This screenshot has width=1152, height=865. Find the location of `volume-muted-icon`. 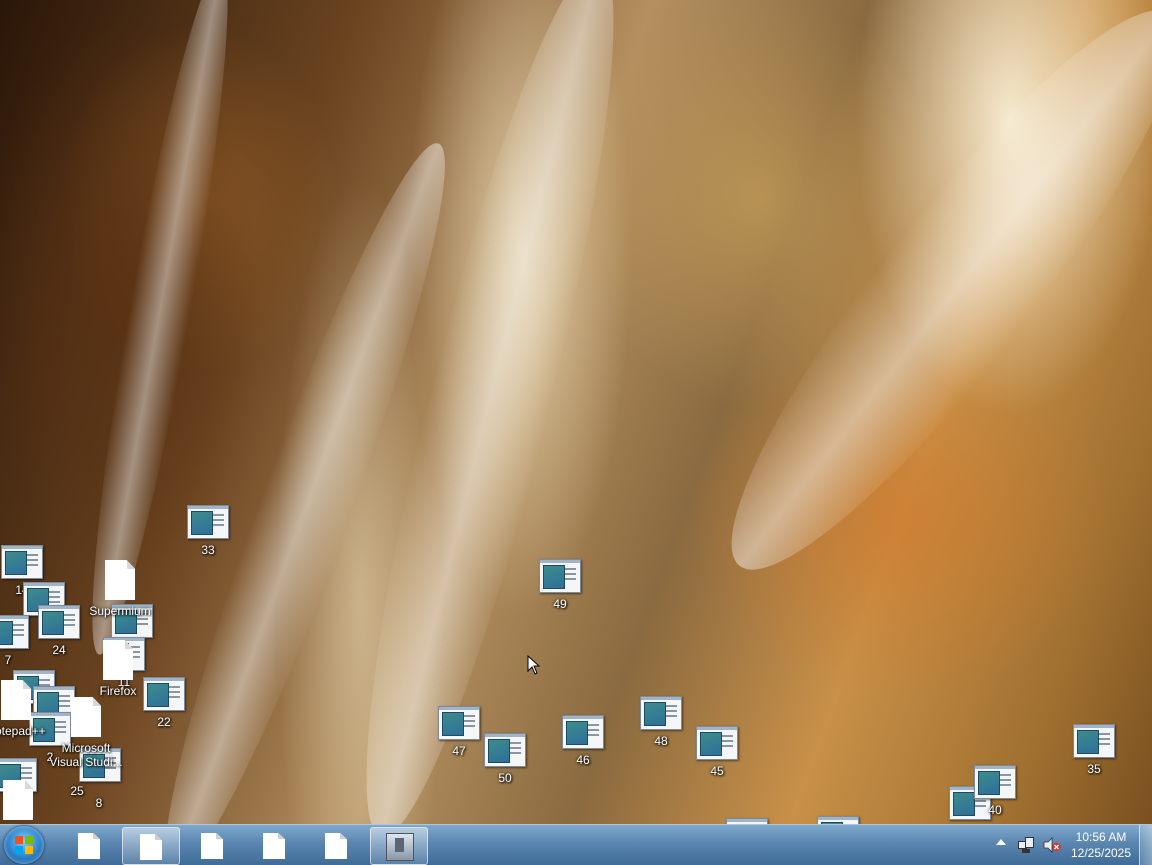

volume-muted-icon is located at coordinates (1052, 845).